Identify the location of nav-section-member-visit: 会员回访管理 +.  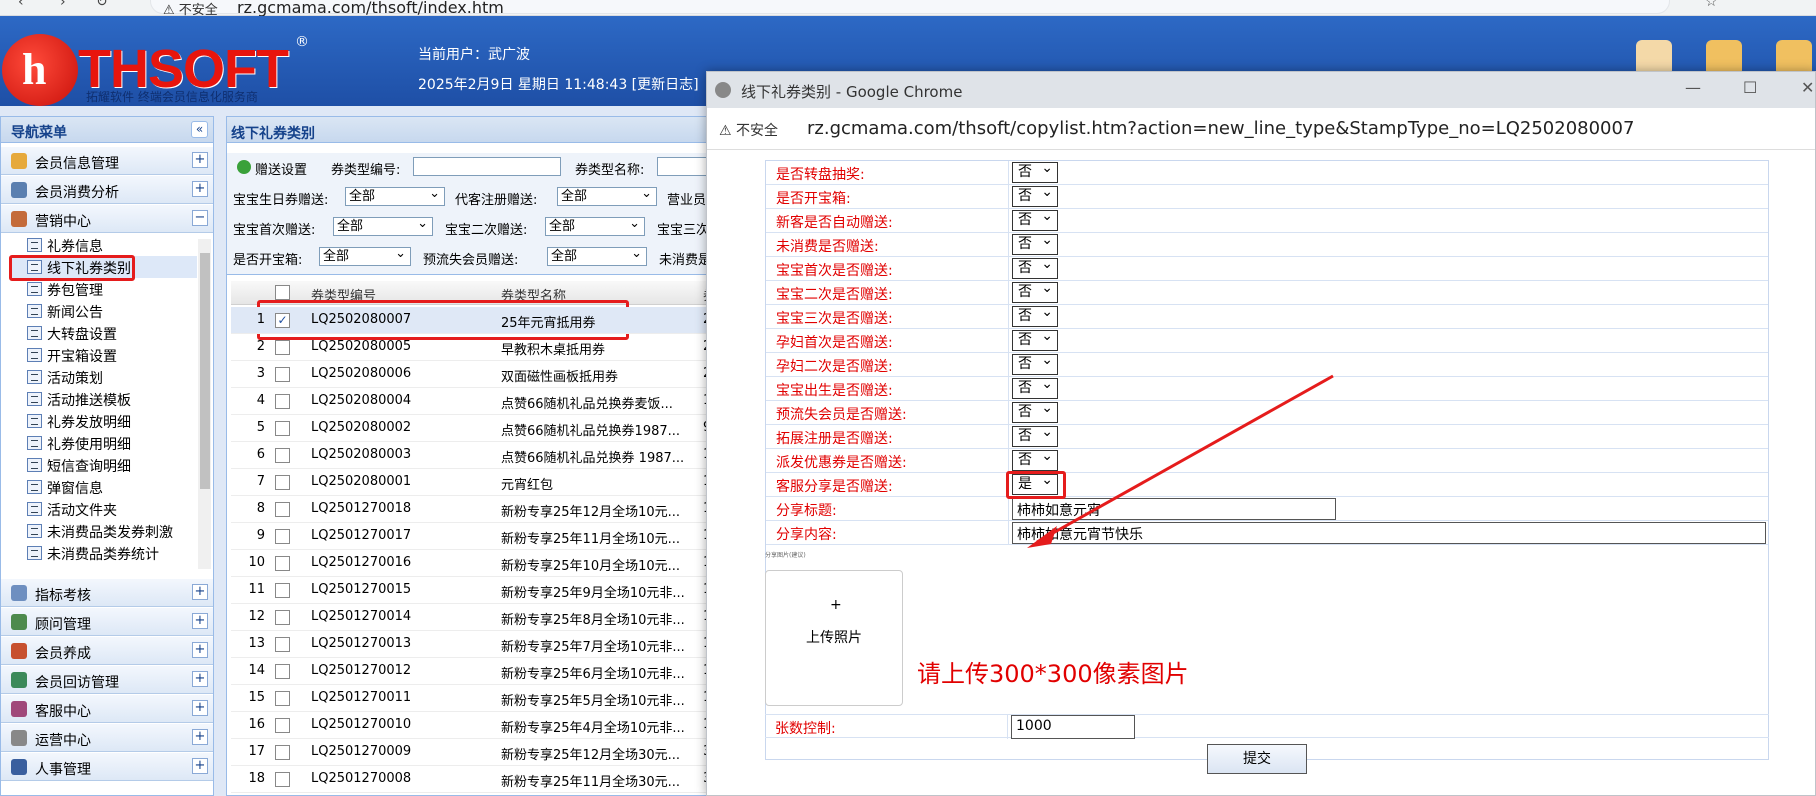
(107, 680).